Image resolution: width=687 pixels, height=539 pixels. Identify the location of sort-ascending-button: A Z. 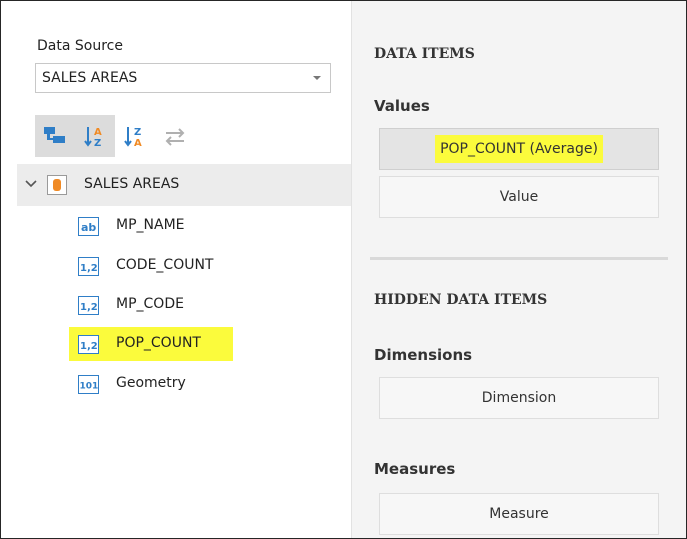
(95, 136).